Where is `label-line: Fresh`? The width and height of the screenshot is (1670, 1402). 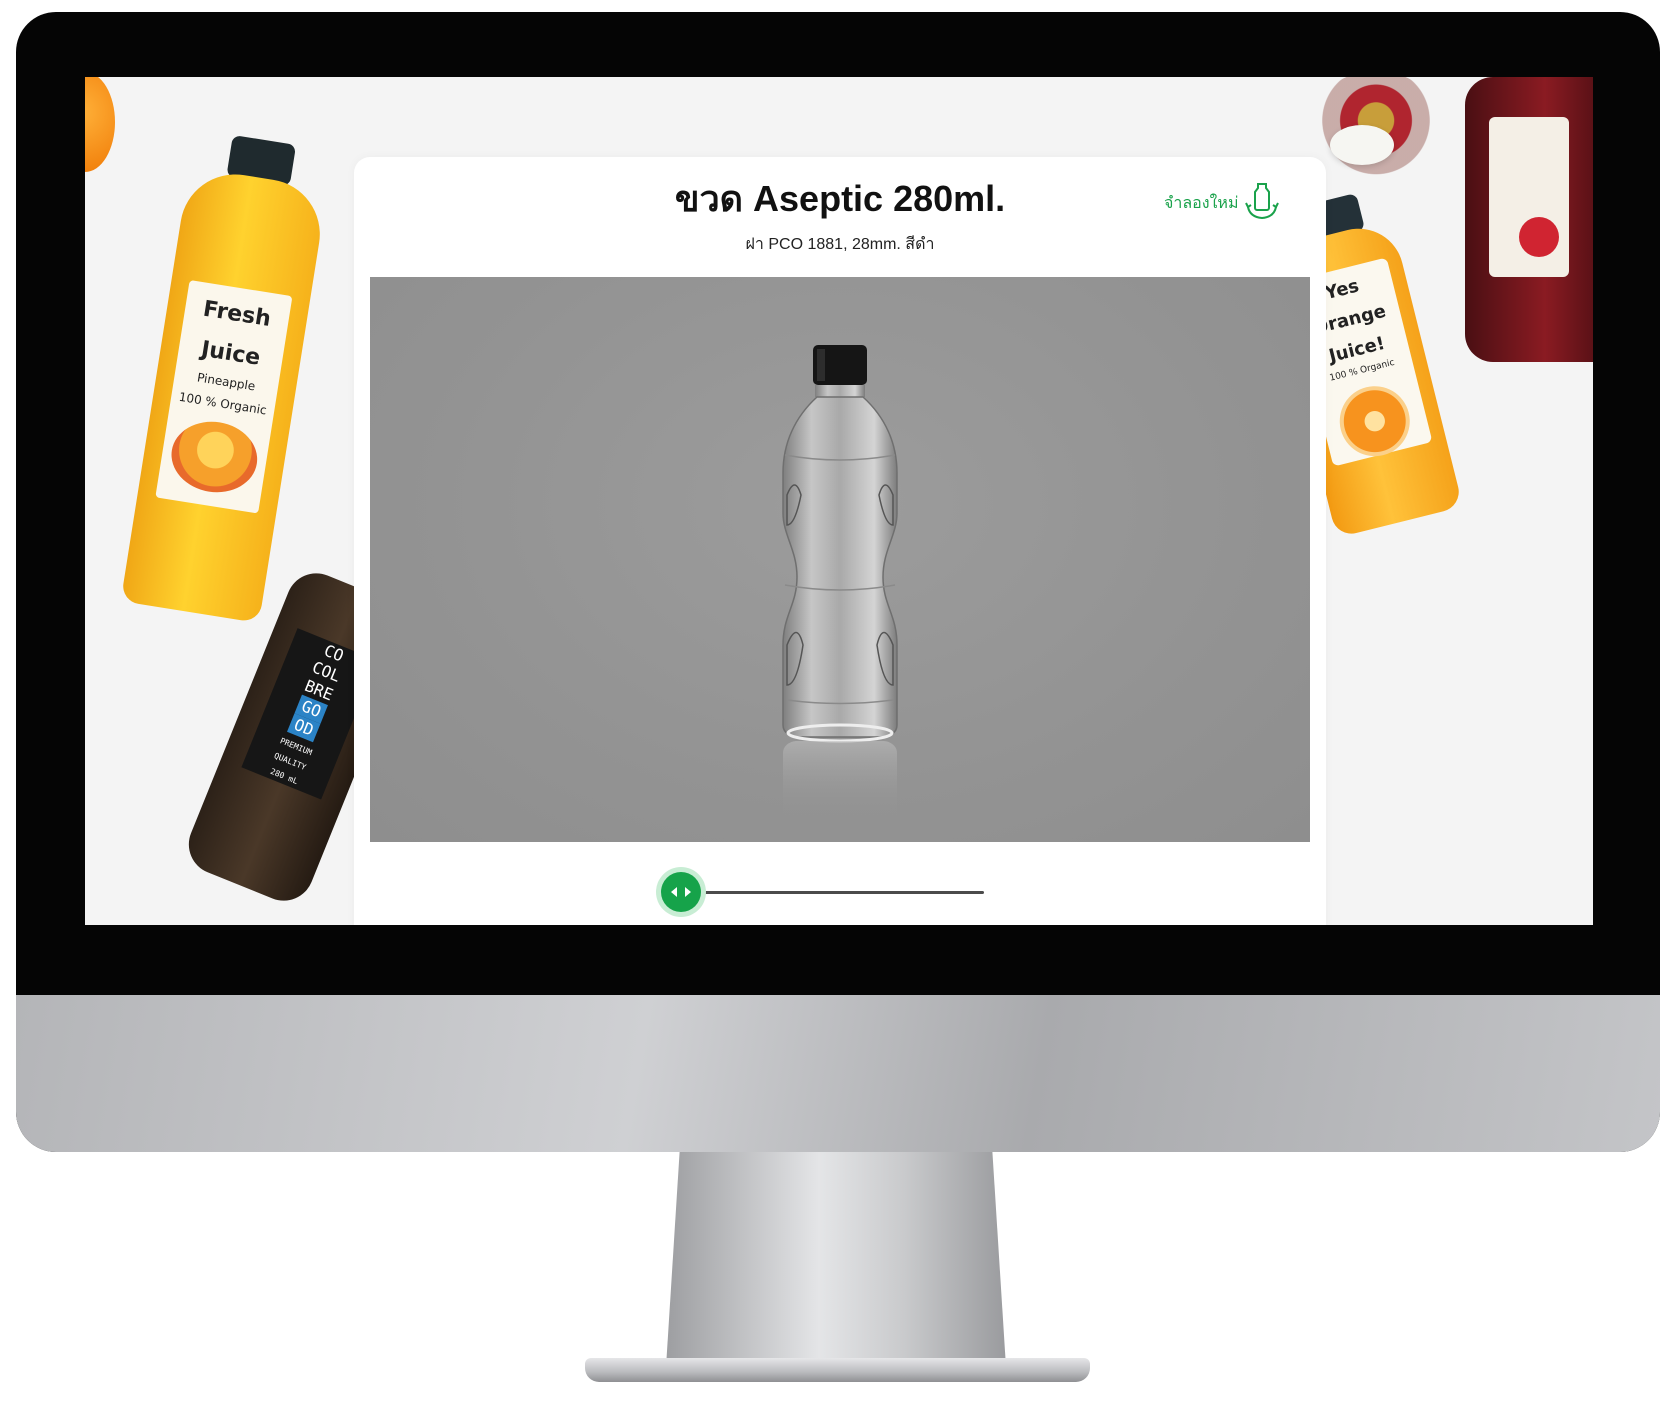 label-line: Fresh is located at coordinates (237, 314).